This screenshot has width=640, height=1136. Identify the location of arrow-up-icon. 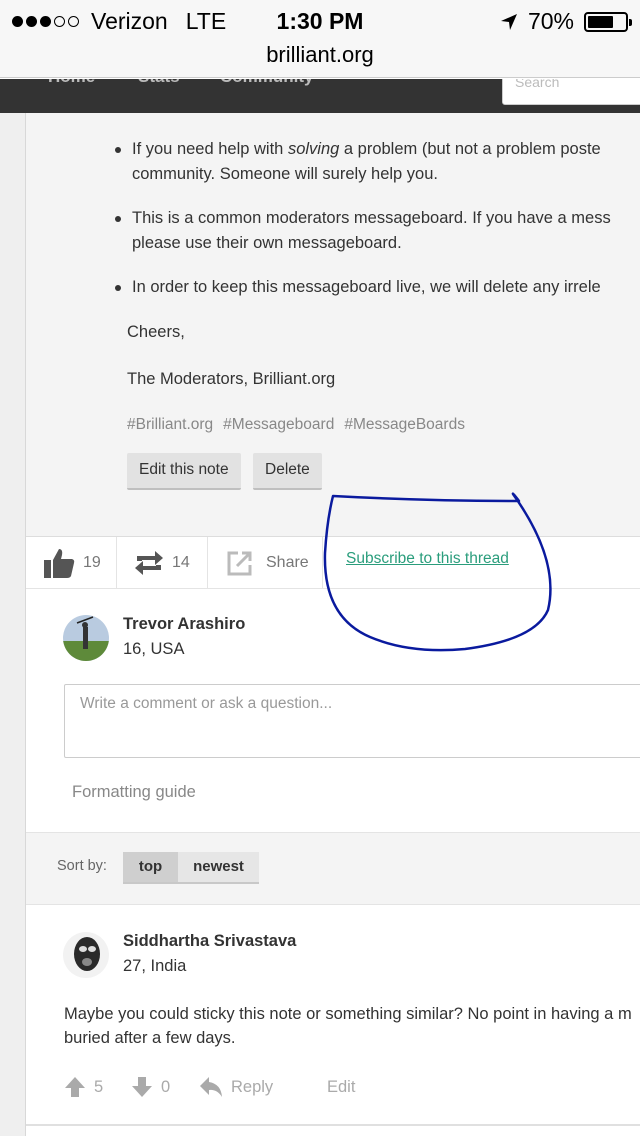
(75, 1087).